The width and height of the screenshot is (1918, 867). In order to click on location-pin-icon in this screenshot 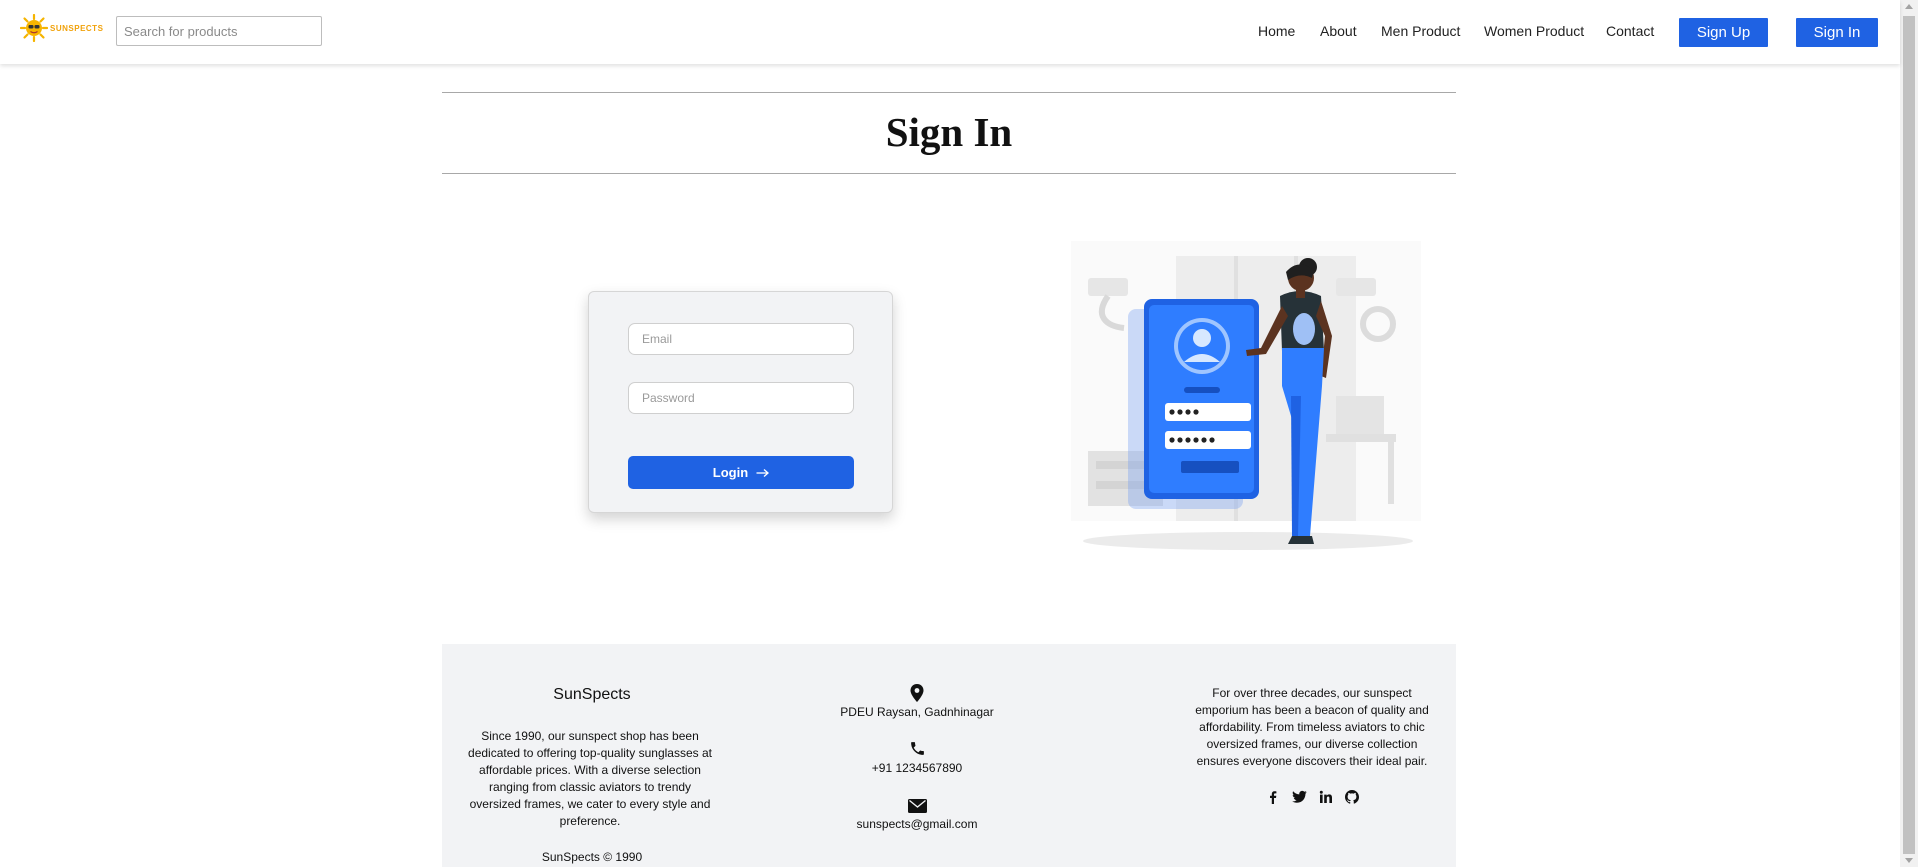, I will do `click(917, 693)`.